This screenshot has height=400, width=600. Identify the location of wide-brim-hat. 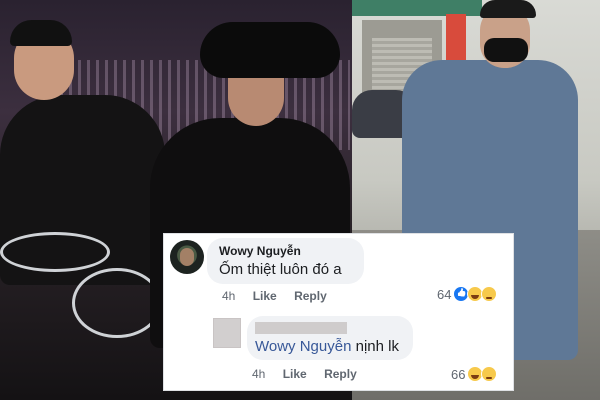
(270, 50).